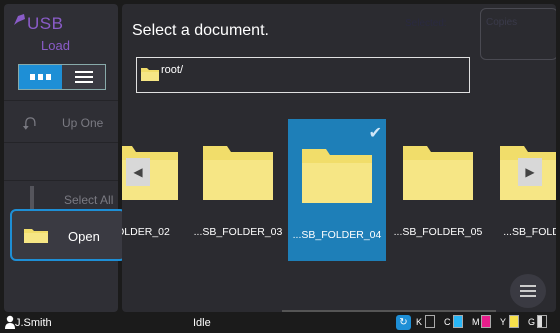 This screenshot has width=560, height=333. What do you see at coordinates (337, 235) in the screenshot?
I see `folder-name: ...SB_FOLDER_04` at bounding box center [337, 235].